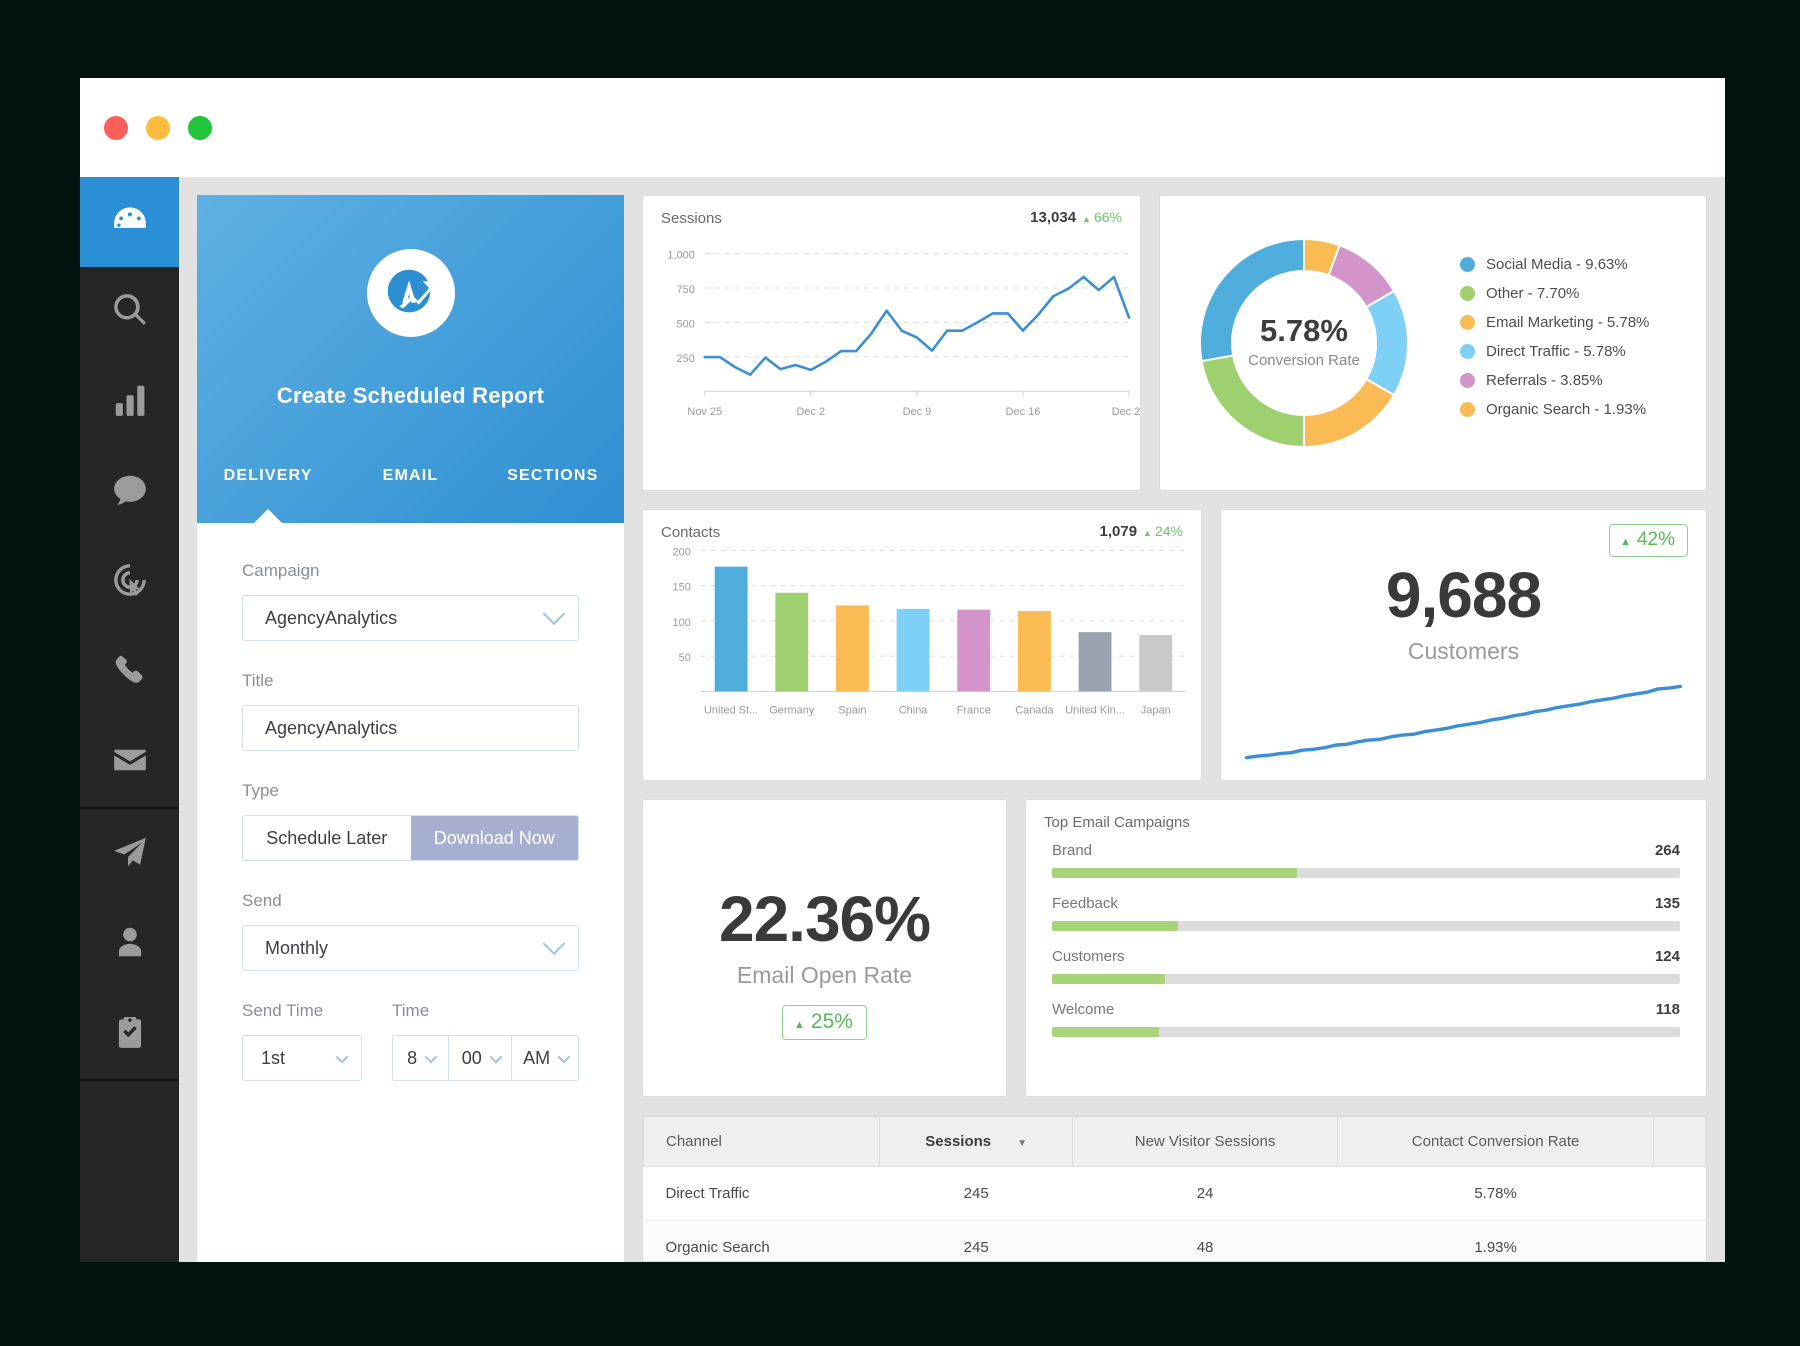 The image size is (1800, 1346). I want to click on legend-item: Organic Search - 1.93%, so click(1554, 409).